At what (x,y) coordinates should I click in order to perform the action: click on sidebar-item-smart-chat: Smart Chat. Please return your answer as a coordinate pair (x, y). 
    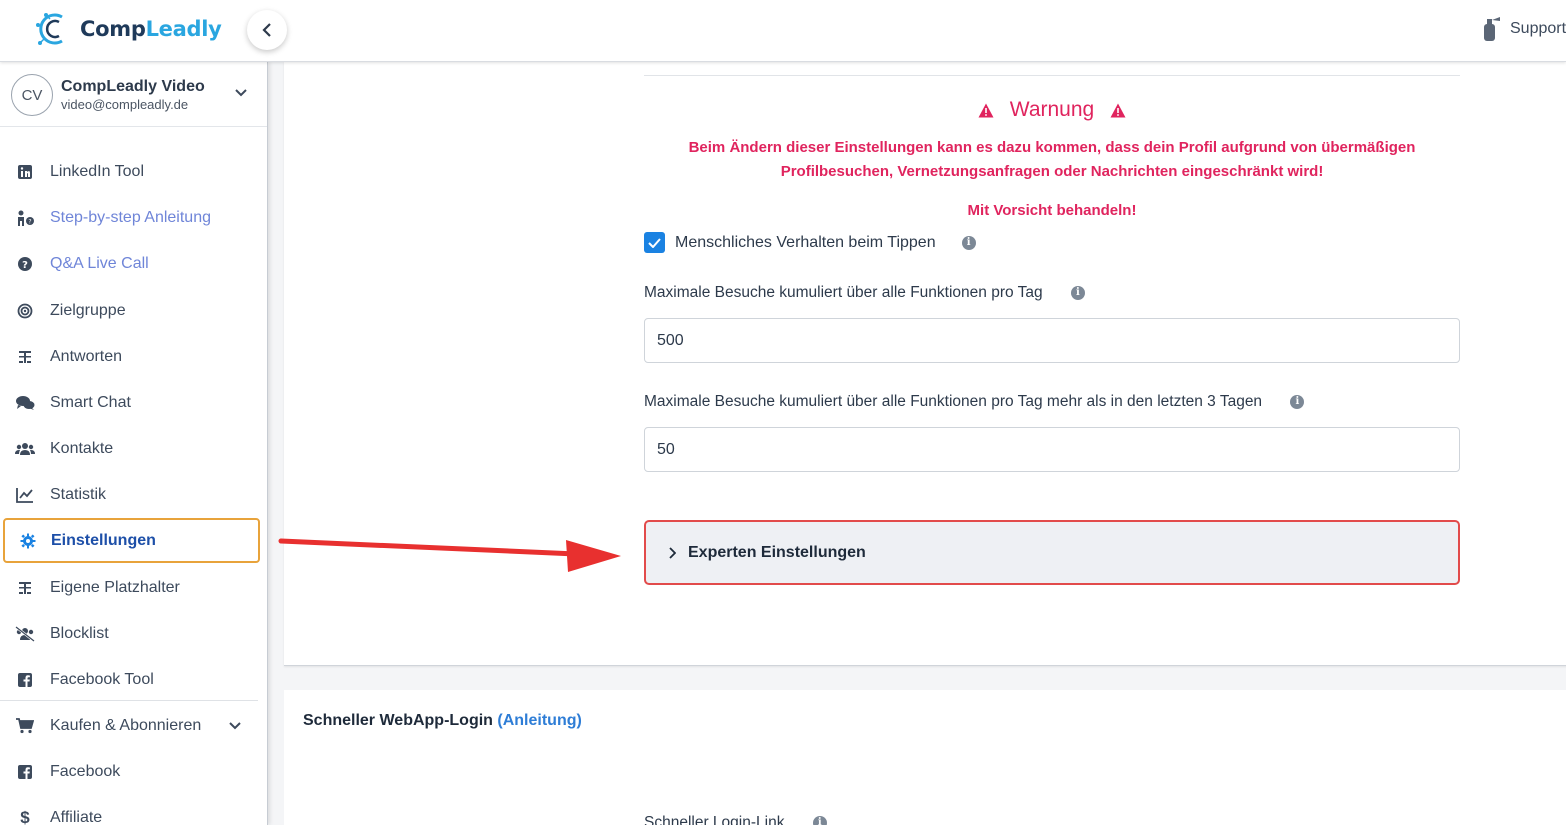
    Looking at the image, I should click on (131, 403).